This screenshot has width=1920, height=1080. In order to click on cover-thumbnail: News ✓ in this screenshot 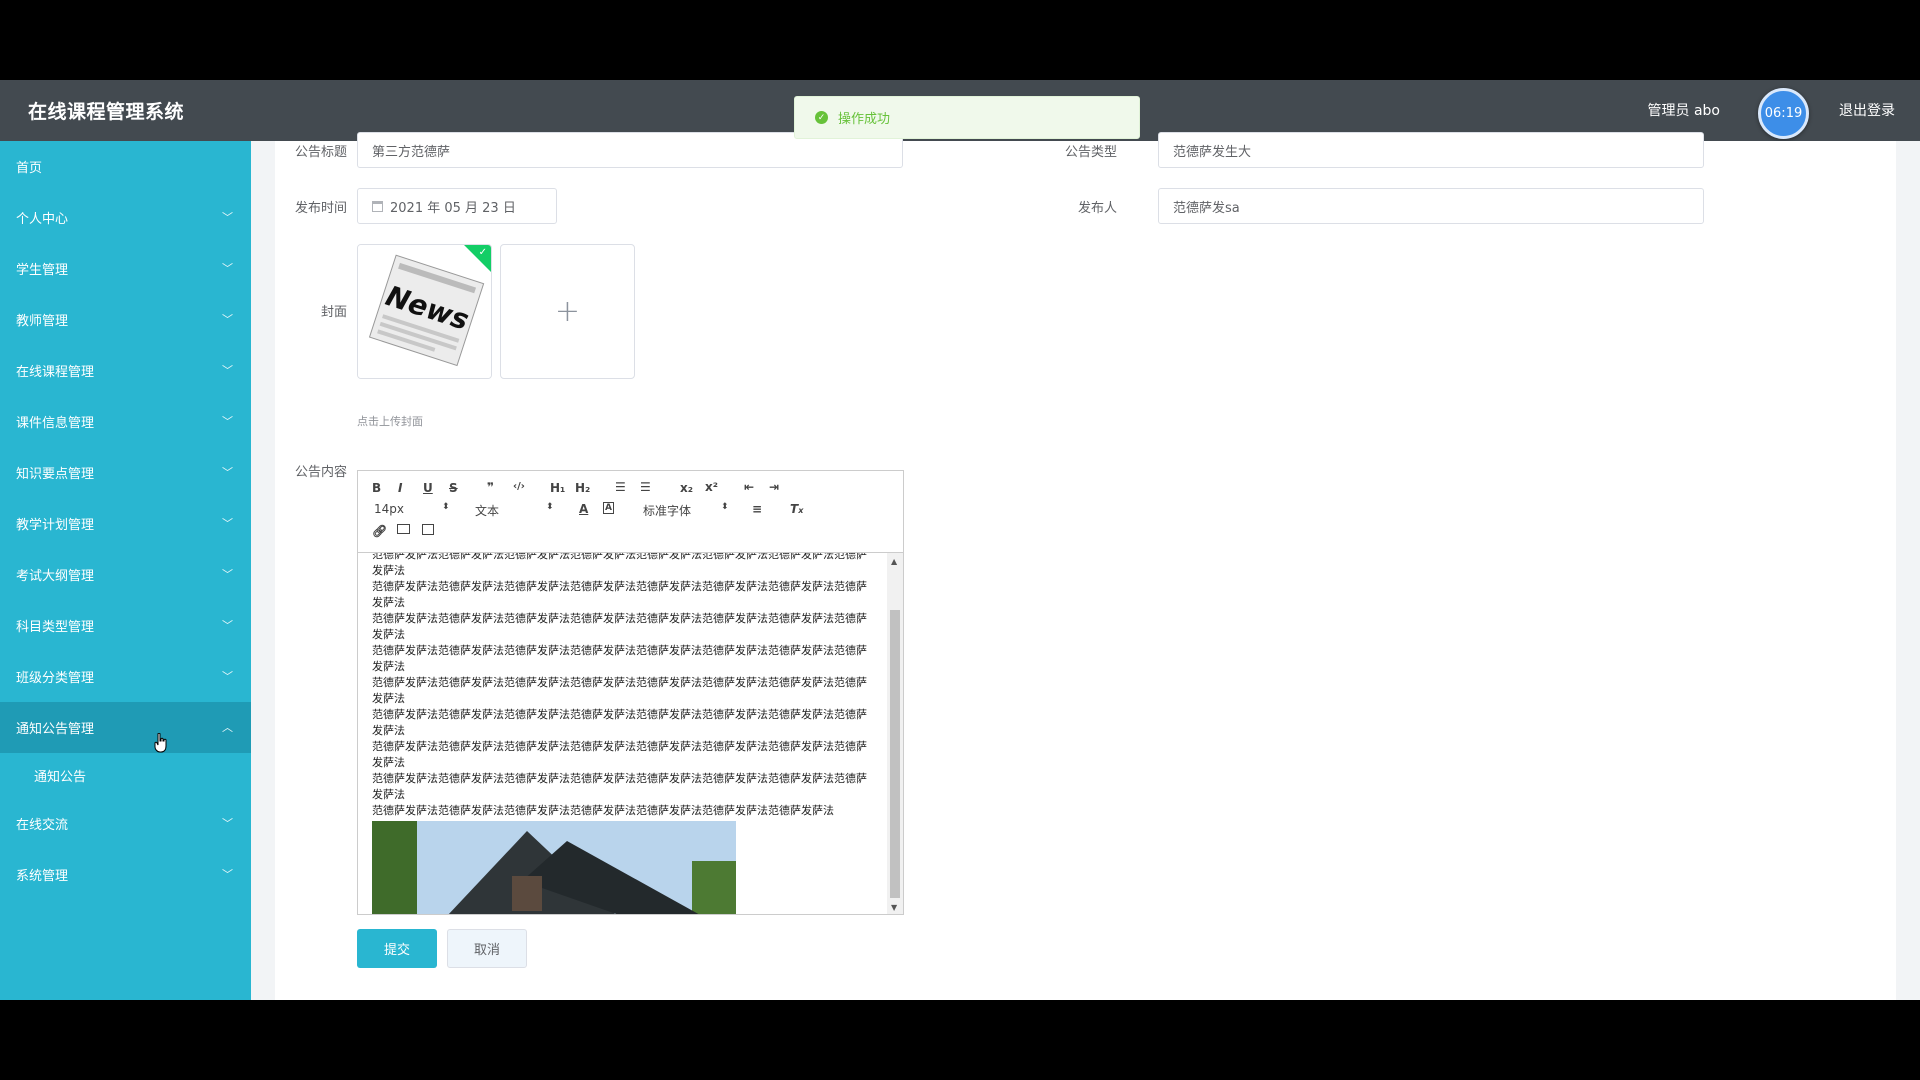, I will do `click(424, 311)`.